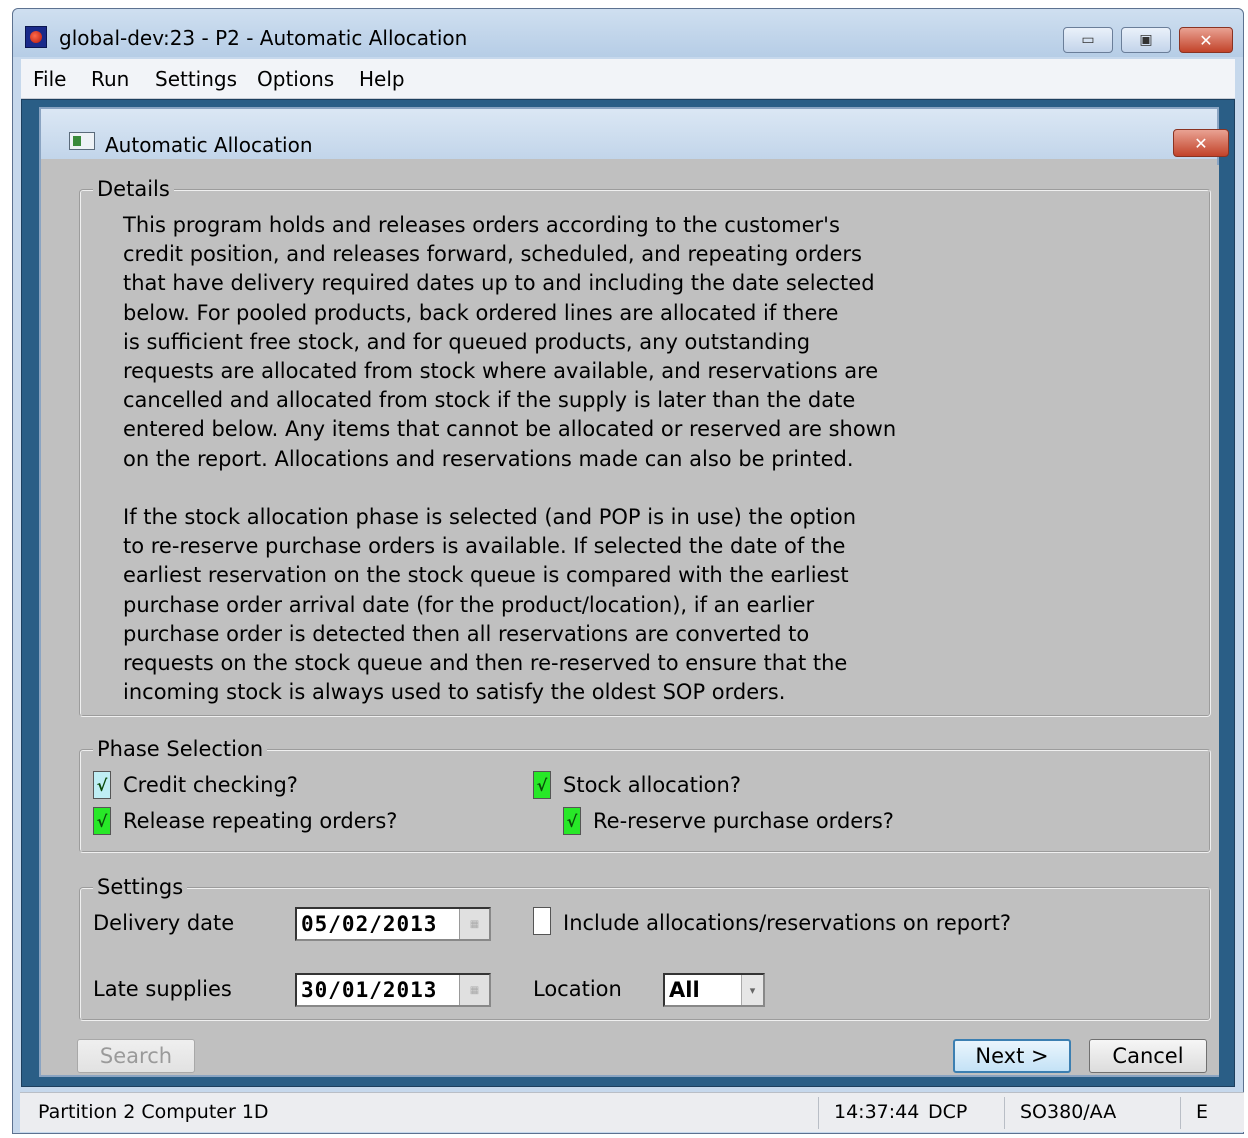 Image resolution: width=1248 pixels, height=1138 pixels. What do you see at coordinates (295, 79) in the screenshot?
I see `menu-options: Options` at bounding box center [295, 79].